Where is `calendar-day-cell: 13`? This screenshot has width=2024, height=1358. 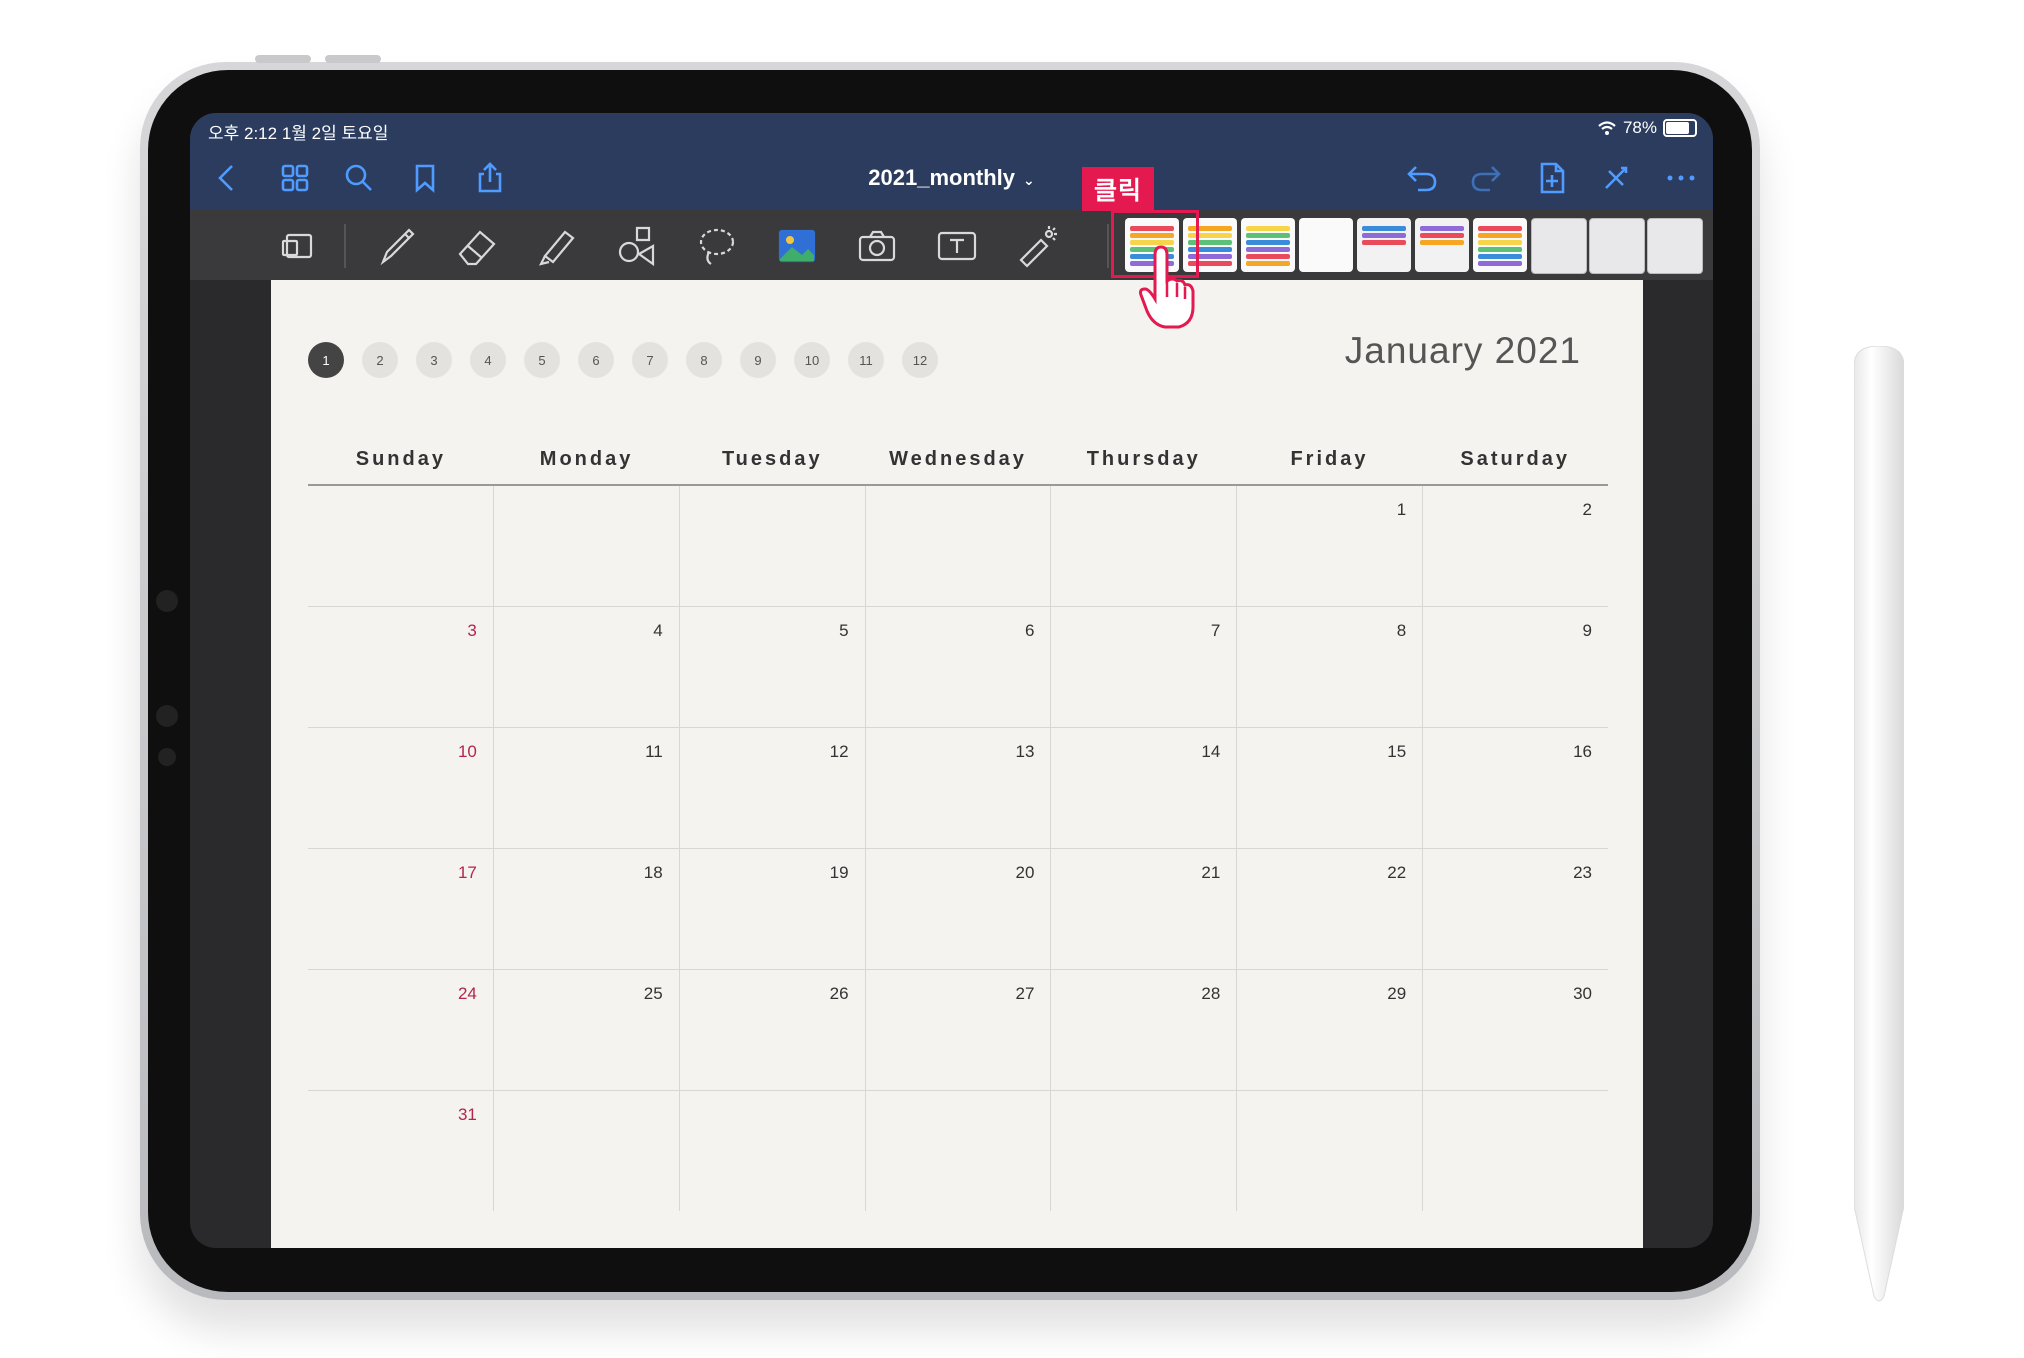 calendar-day-cell: 13 is located at coordinates (959, 788).